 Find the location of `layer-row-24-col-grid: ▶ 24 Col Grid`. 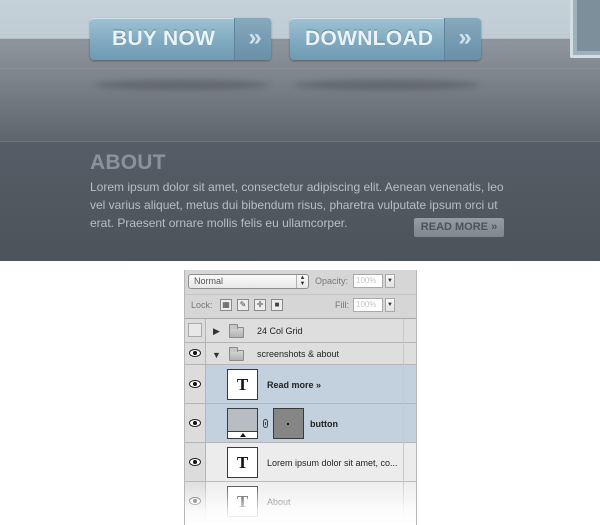

layer-row-24-col-grid: ▶ 24 Col Grid is located at coordinates (300, 331).